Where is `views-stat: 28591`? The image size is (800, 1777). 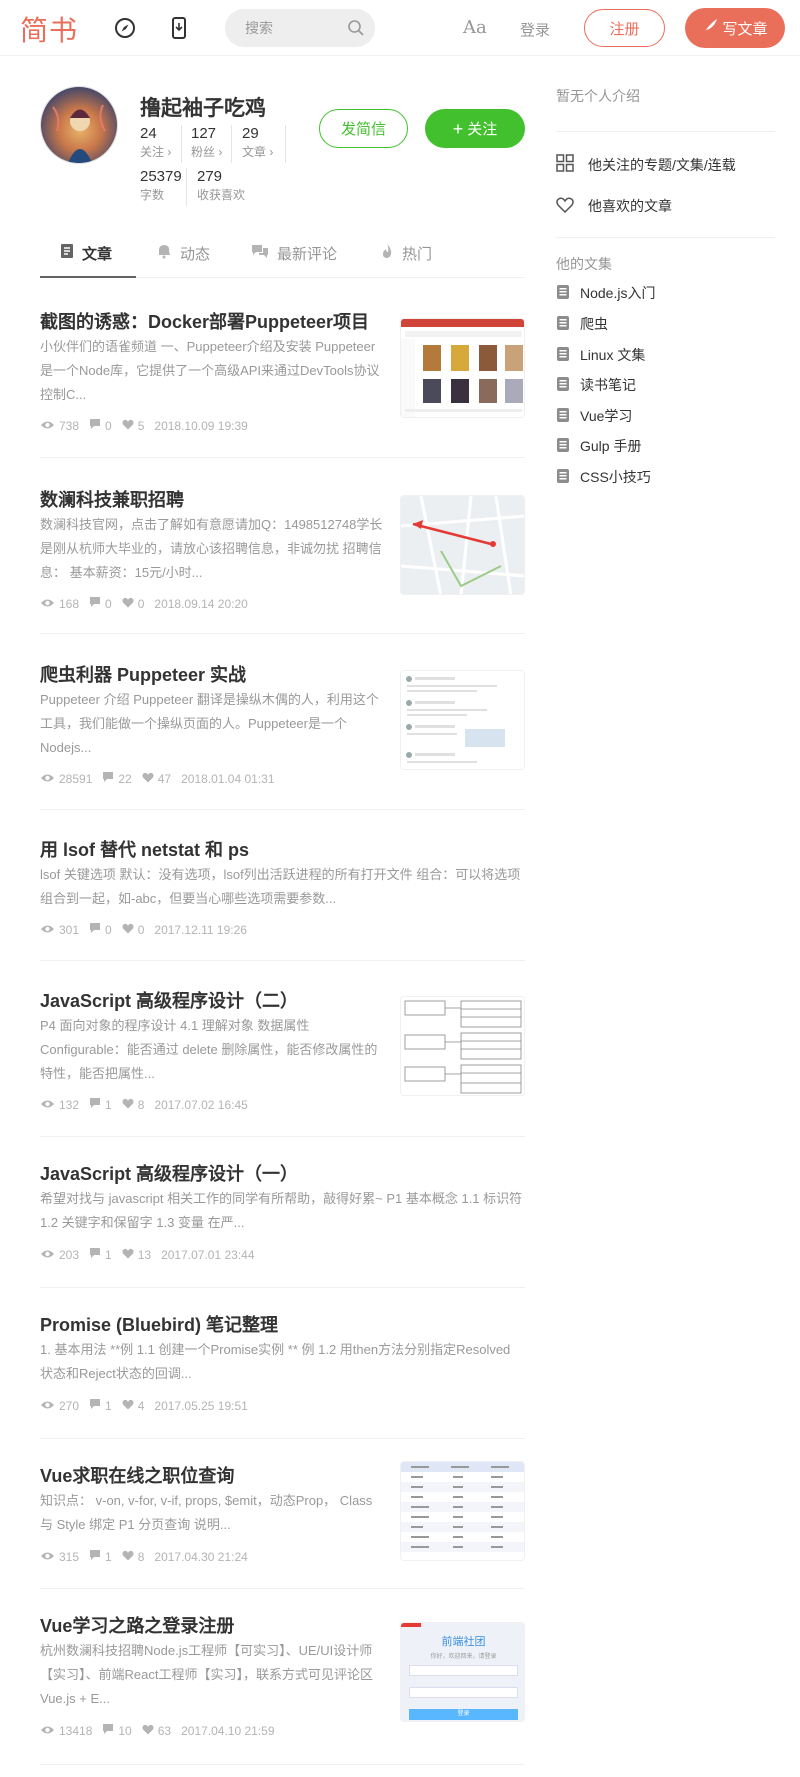
views-stat: 28591 is located at coordinates (66, 779).